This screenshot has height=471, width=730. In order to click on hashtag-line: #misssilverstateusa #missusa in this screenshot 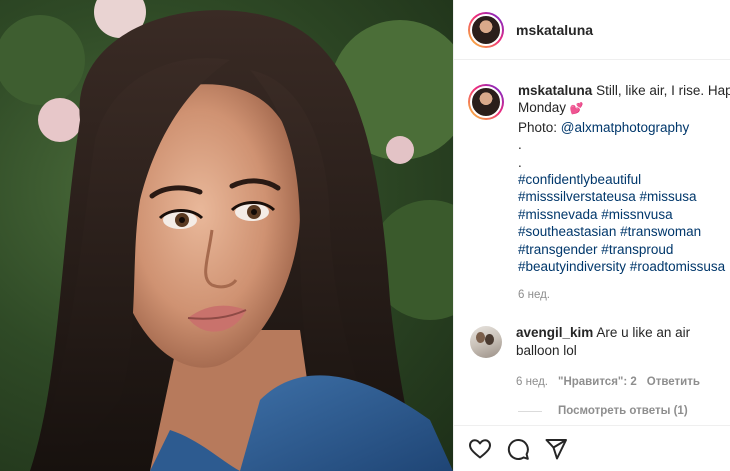, I will do `click(624, 196)`.